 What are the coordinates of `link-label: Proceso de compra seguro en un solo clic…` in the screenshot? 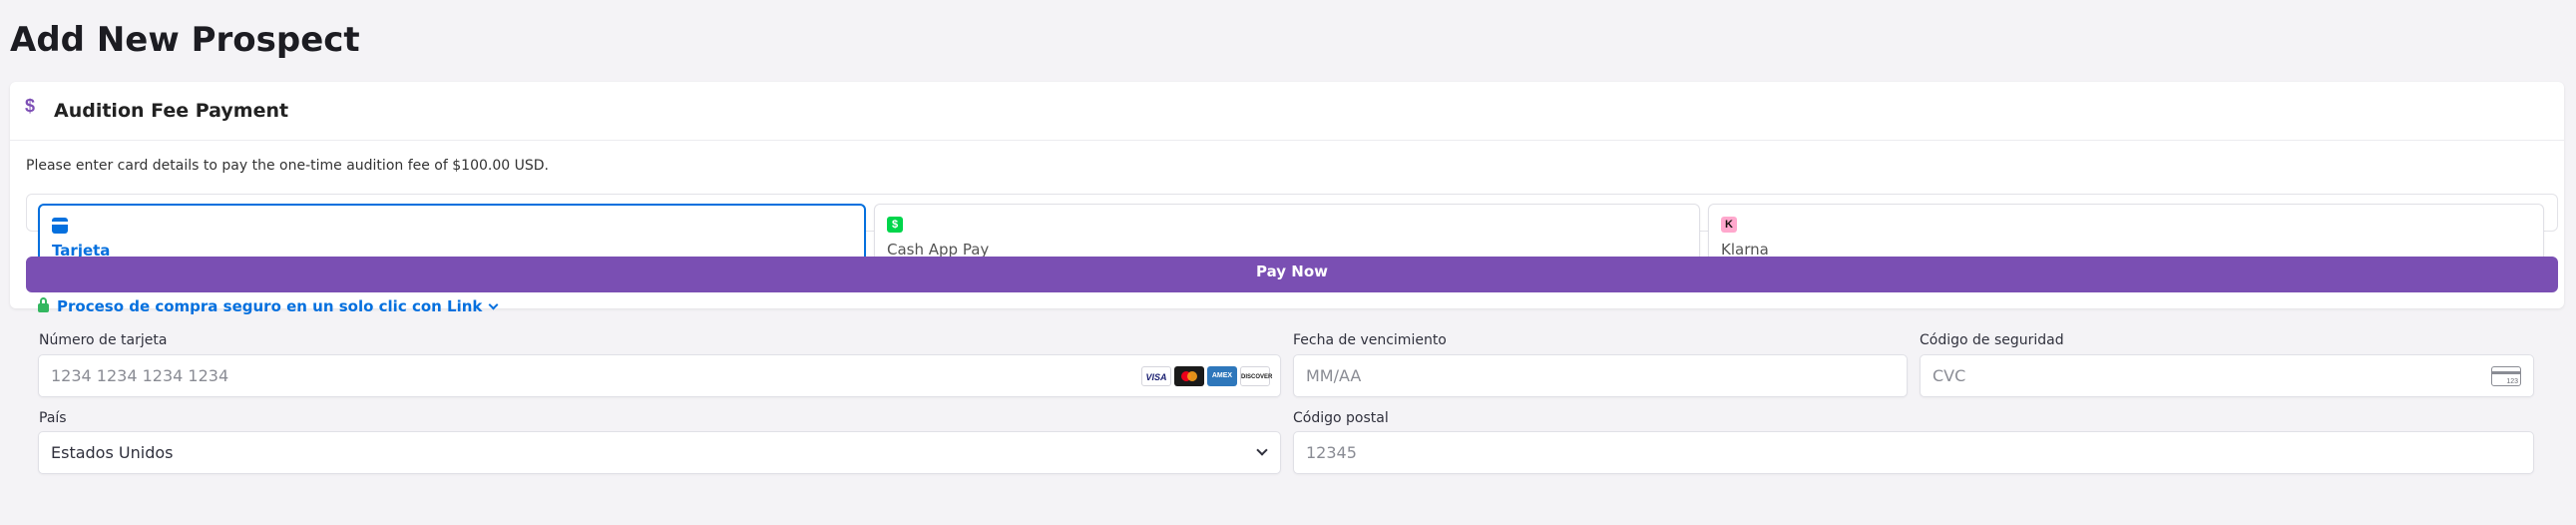 It's located at (270, 306).